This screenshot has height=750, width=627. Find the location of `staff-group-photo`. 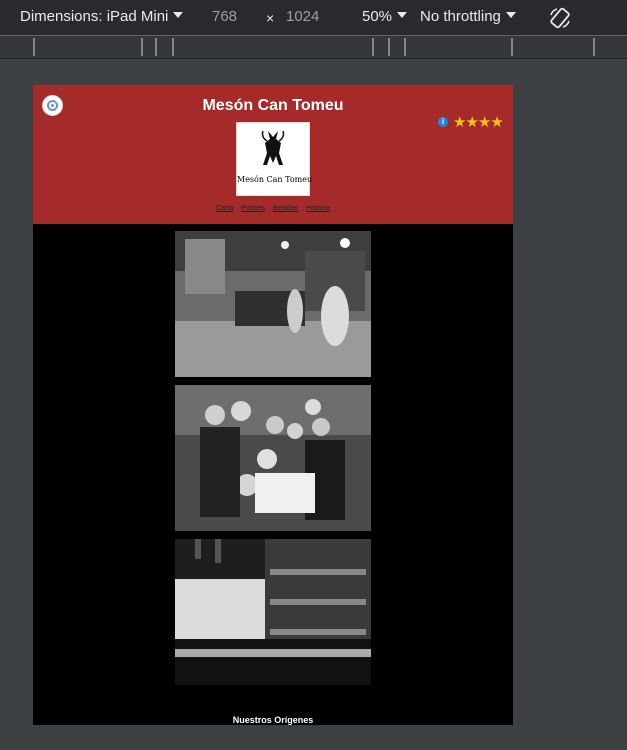

staff-group-photo is located at coordinates (273, 458).